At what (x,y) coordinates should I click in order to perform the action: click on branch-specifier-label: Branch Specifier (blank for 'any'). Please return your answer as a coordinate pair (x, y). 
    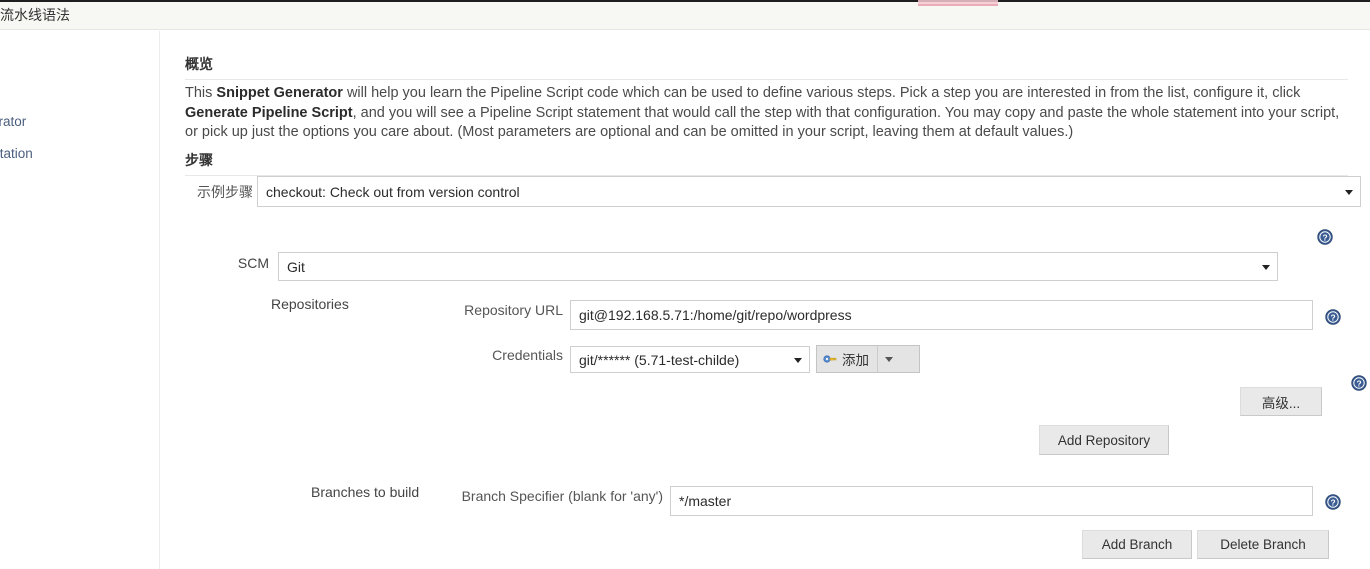
    Looking at the image, I should click on (562, 496).